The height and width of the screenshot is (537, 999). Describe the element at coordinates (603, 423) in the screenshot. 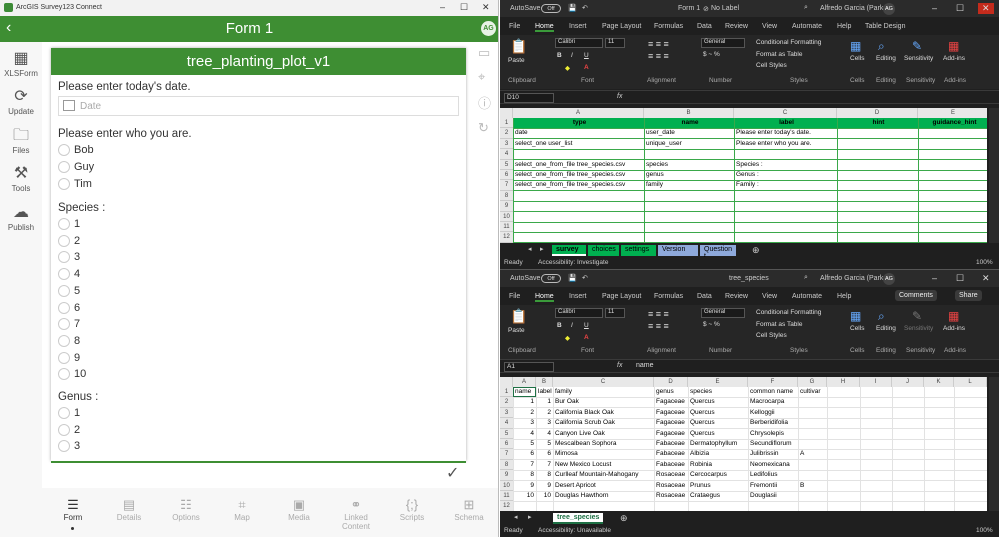

I see `table-cell: California Scrub Oak` at that location.